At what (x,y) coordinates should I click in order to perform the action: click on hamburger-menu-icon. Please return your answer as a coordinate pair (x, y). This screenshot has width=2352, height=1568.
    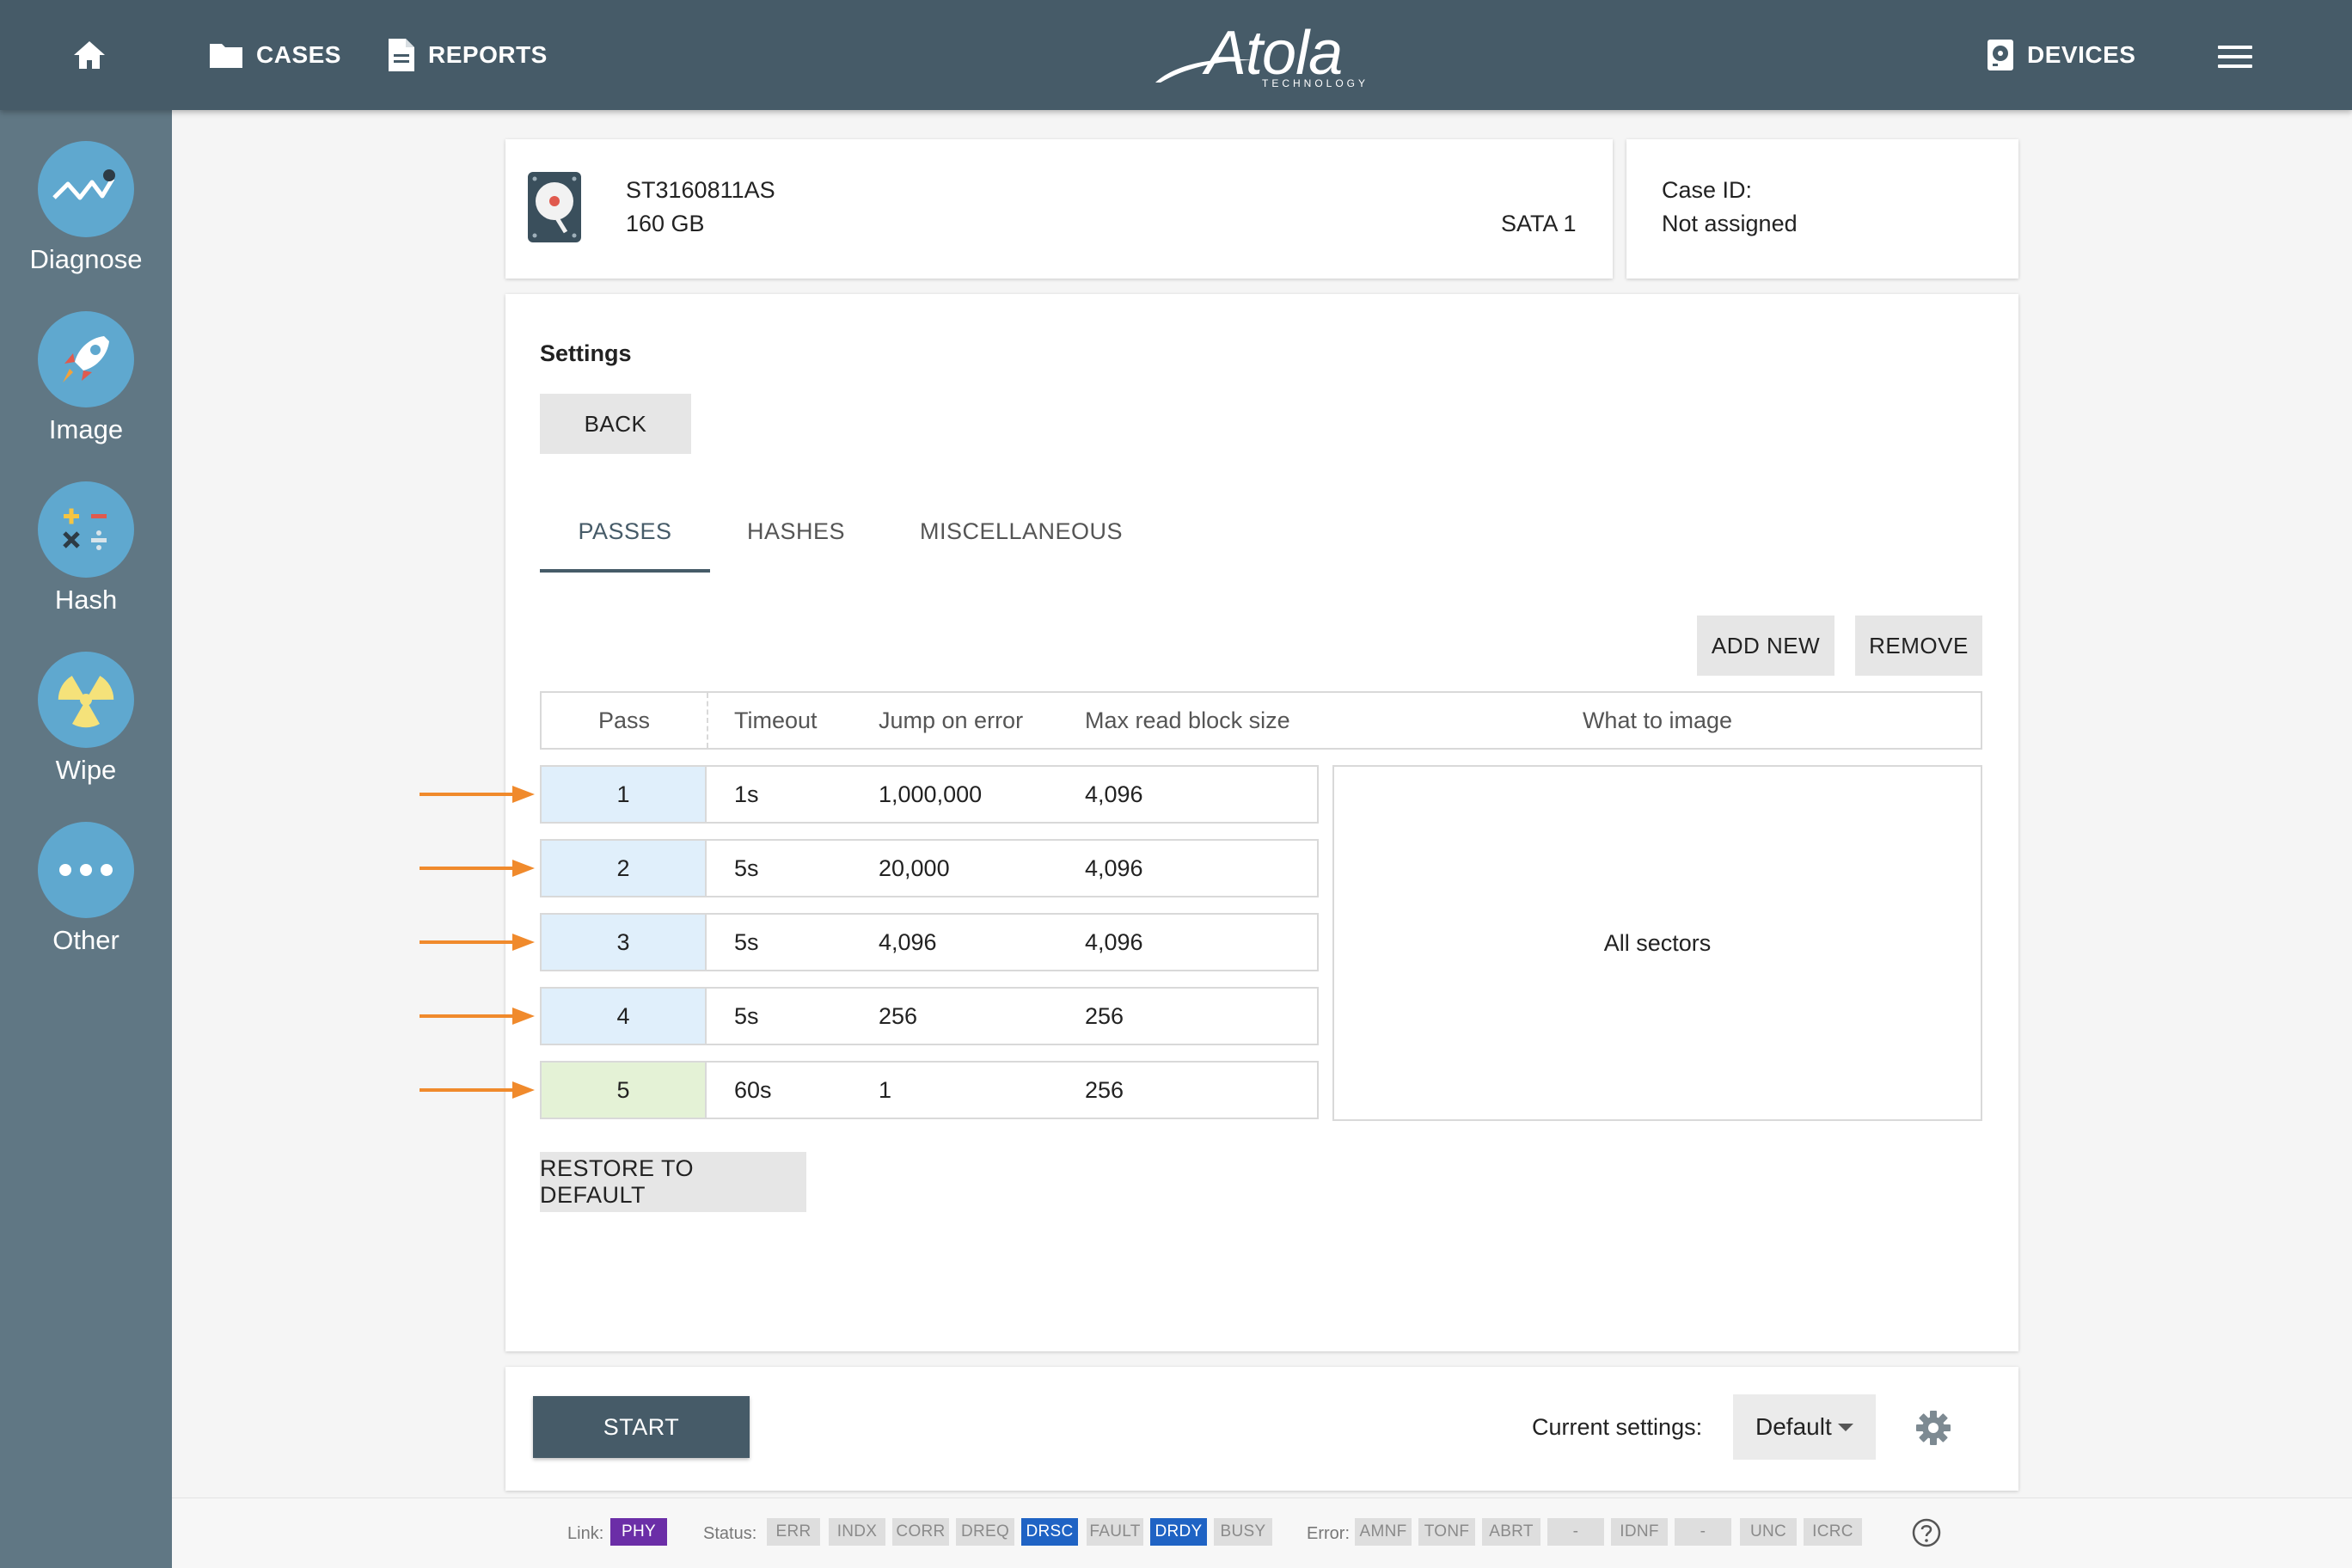
    Looking at the image, I should click on (2235, 56).